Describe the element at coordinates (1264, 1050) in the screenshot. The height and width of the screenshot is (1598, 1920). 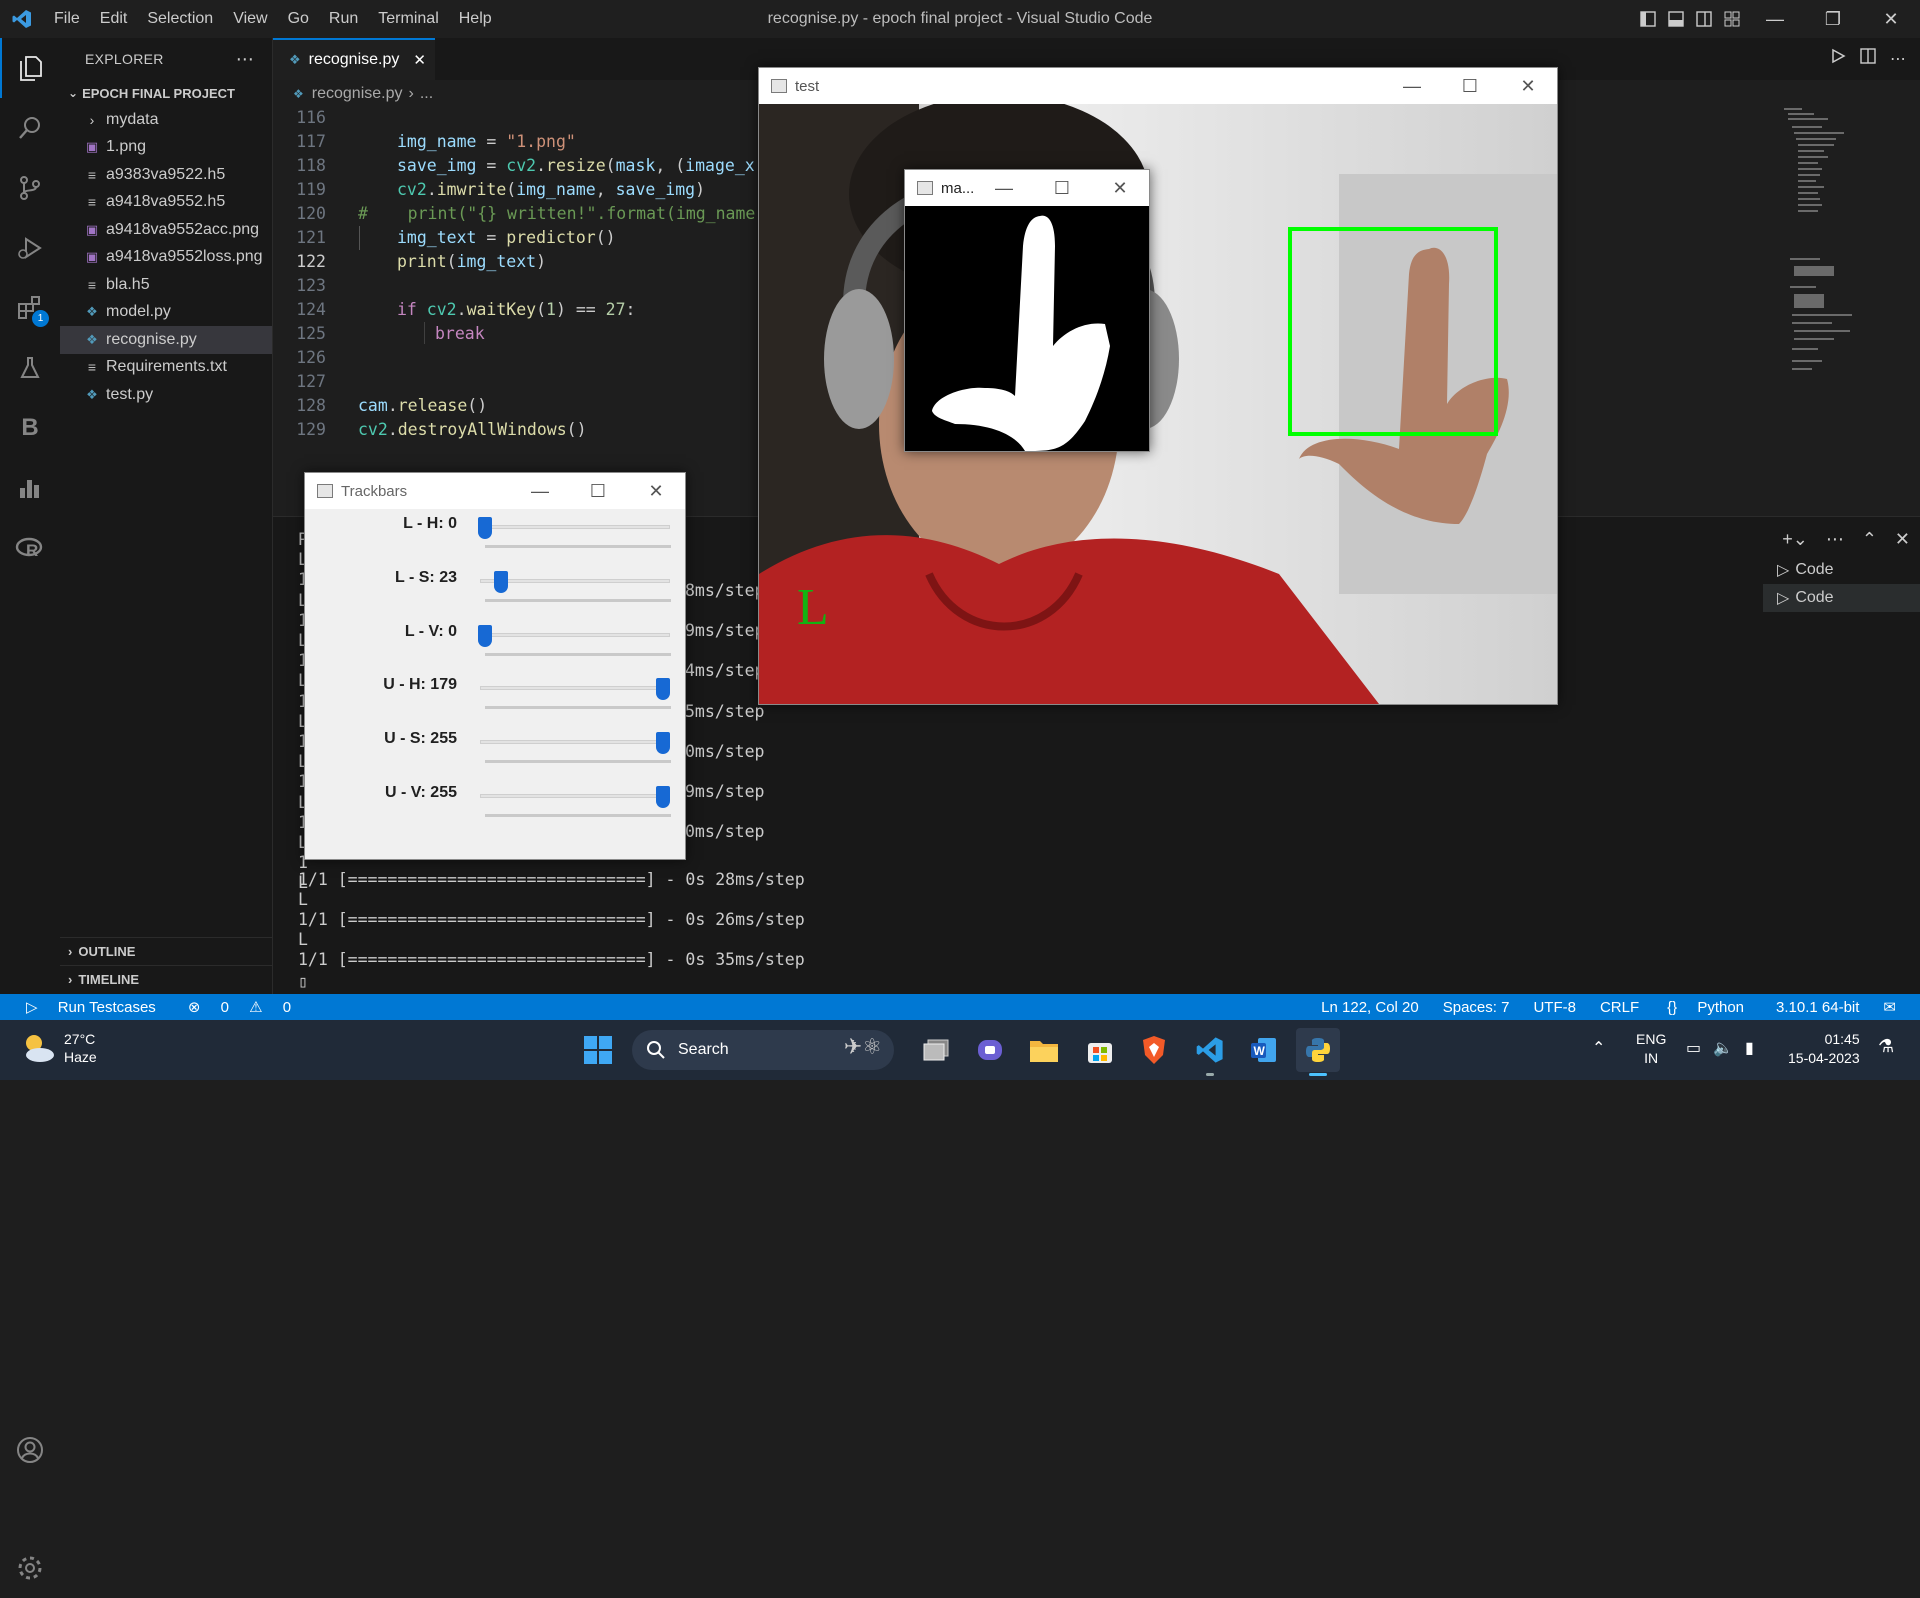
I see `word-icon: W` at that location.